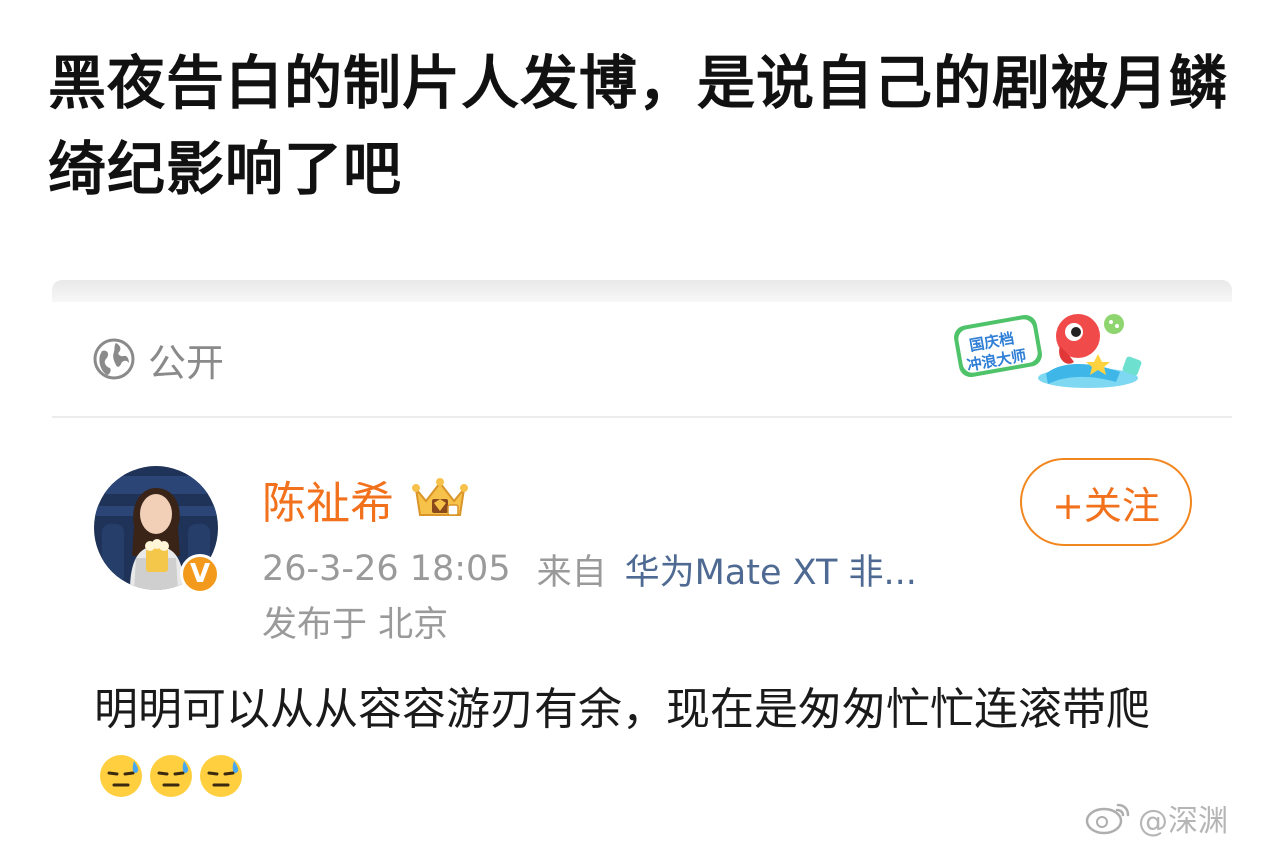 The height and width of the screenshot is (845, 1284). Describe the element at coordinates (114, 359) in the screenshot. I see `globe-icon` at that location.